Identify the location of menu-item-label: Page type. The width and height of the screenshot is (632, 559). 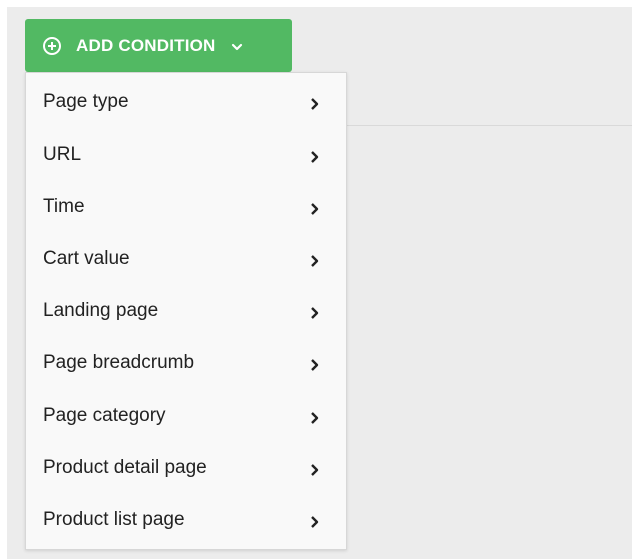
(86, 101).